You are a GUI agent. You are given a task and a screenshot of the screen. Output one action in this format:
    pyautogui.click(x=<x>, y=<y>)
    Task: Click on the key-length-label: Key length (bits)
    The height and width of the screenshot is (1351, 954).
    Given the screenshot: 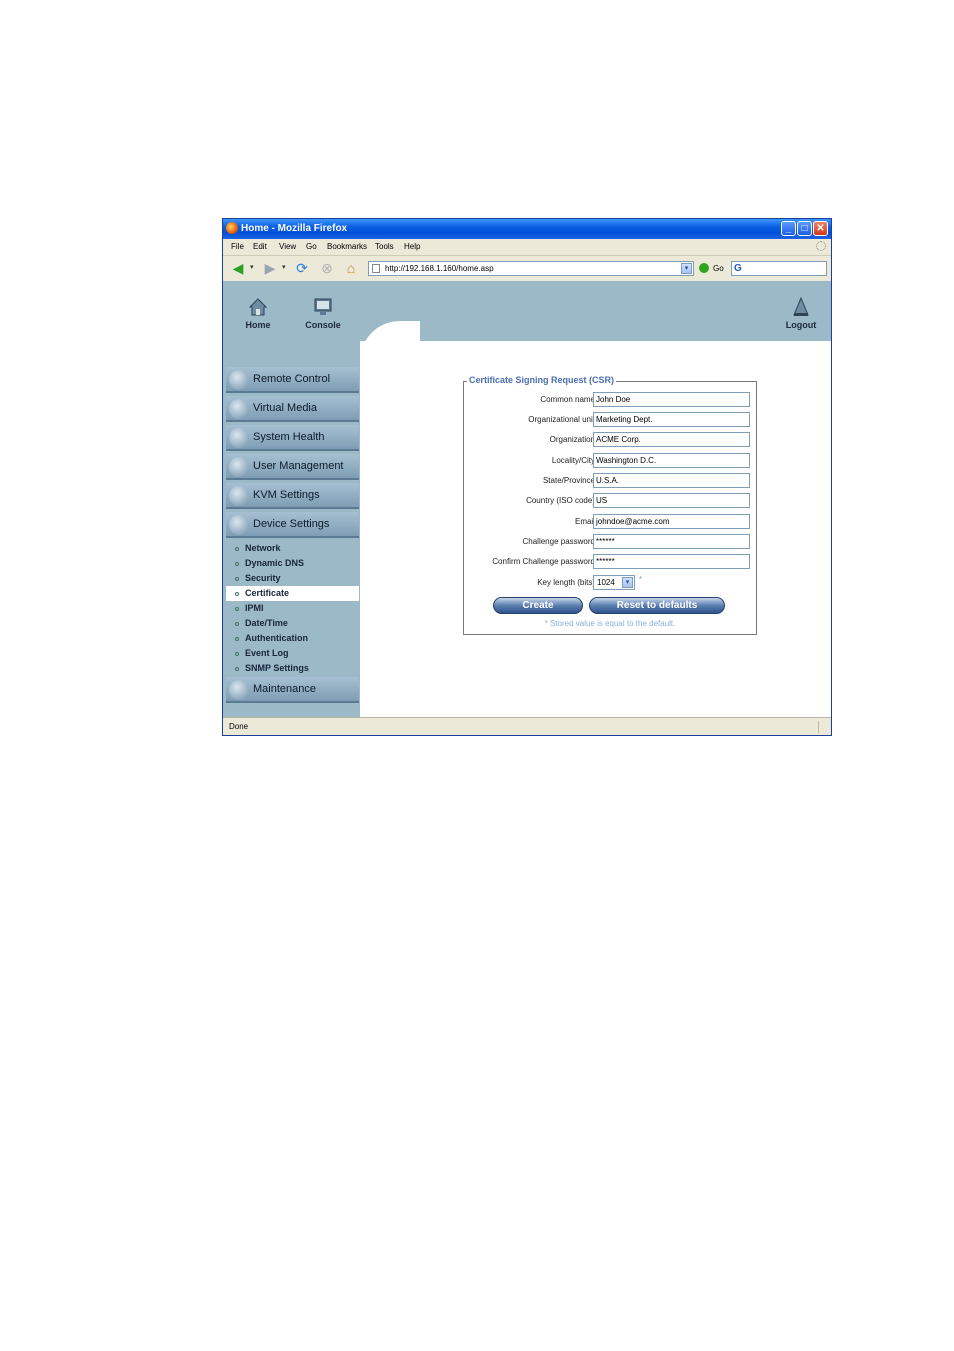 What is the action you would take?
    pyautogui.click(x=566, y=582)
    